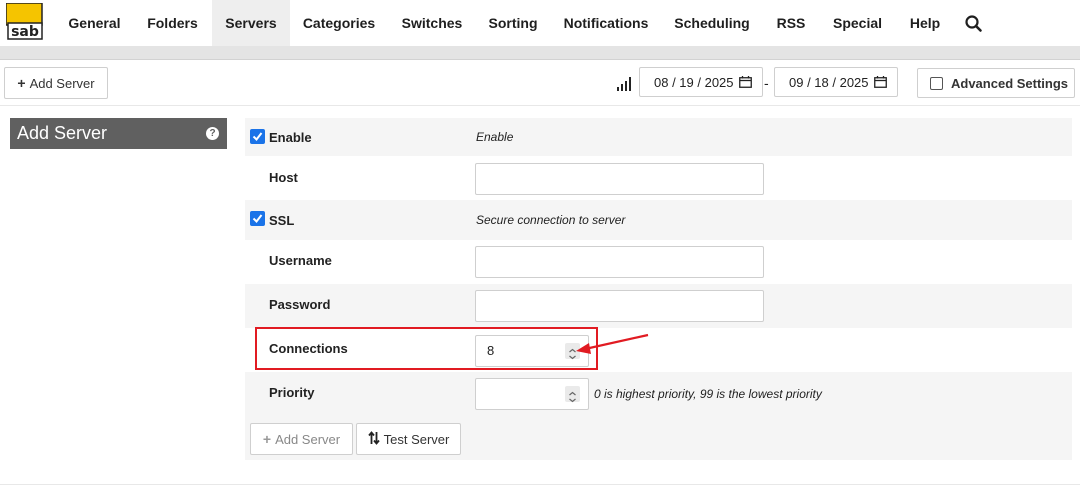 Image resolution: width=1080 pixels, height=485 pixels. I want to click on nav-rss: RSS, so click(791, 23).